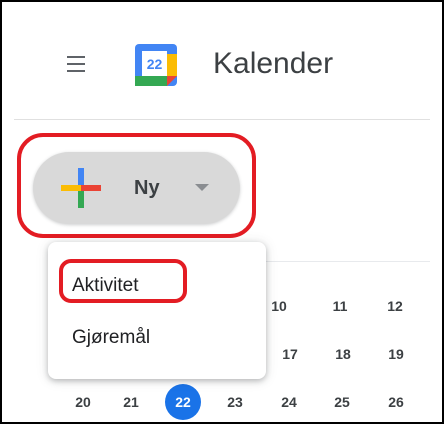 The width and height of the screenshot is (444, 424). What do you see at coordinates (347, 261) in the screenshot?
I see `mini-calendar-divider` at bounding box center [347, 261].